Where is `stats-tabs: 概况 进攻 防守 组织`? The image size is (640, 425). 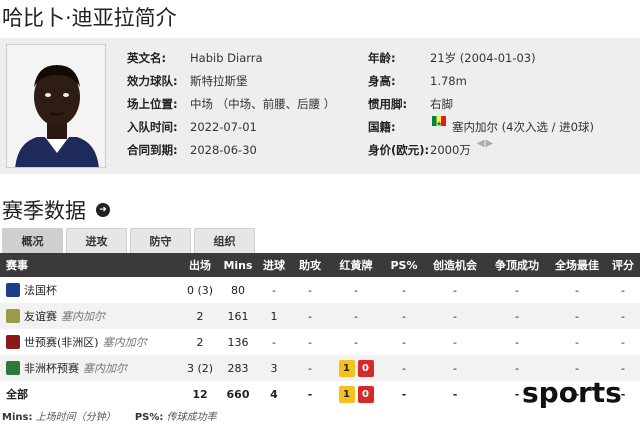 stats-tabs: 概况 进攻 防守 组织 is located at coordinates (128, 240).